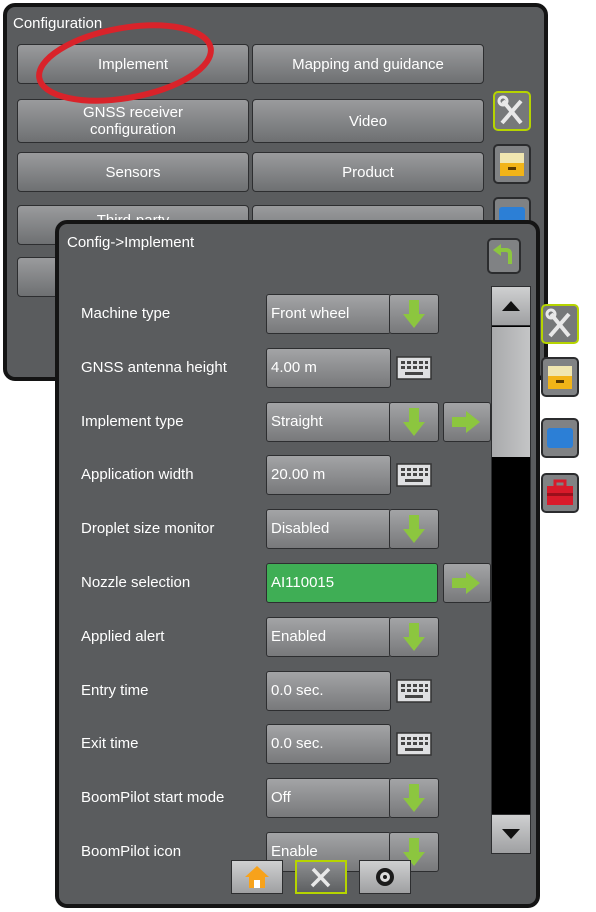 The width and height of the screenshot is (596, 912). What do you see at coordinates (131, 242) in the screenshot?
I see `page-title: Config->Implement` at bounding box center [131, 242].